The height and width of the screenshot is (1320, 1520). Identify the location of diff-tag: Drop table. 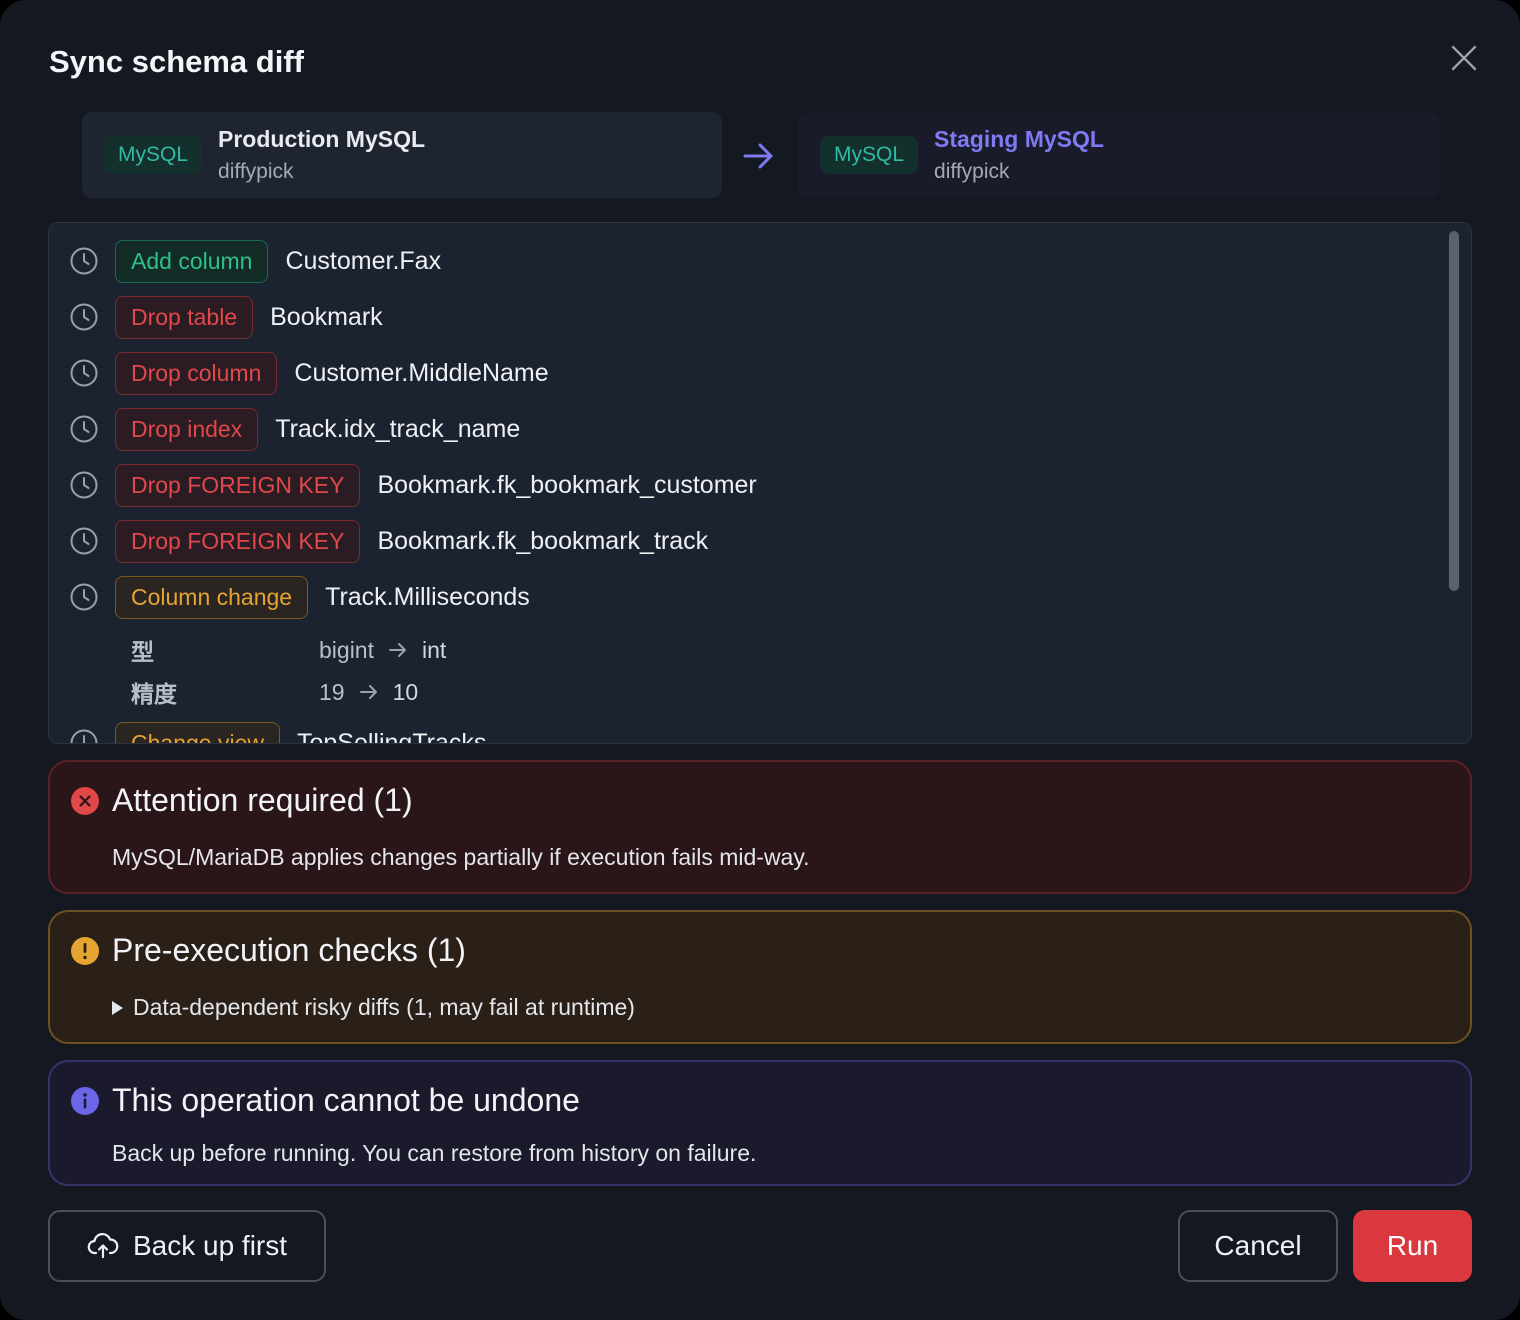
(184, 317).